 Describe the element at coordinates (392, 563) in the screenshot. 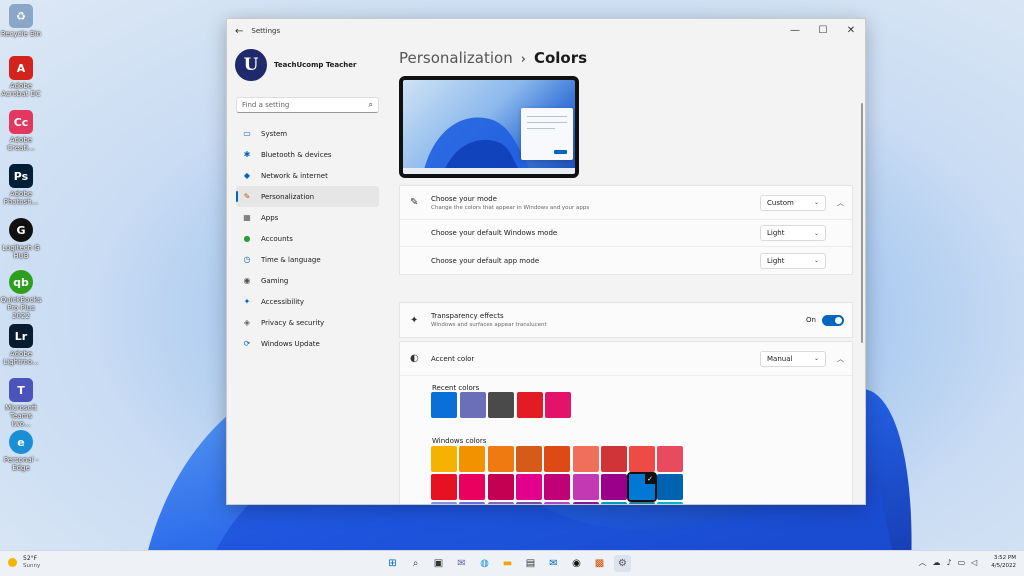

I see `start-icon: ⊞` at that location.